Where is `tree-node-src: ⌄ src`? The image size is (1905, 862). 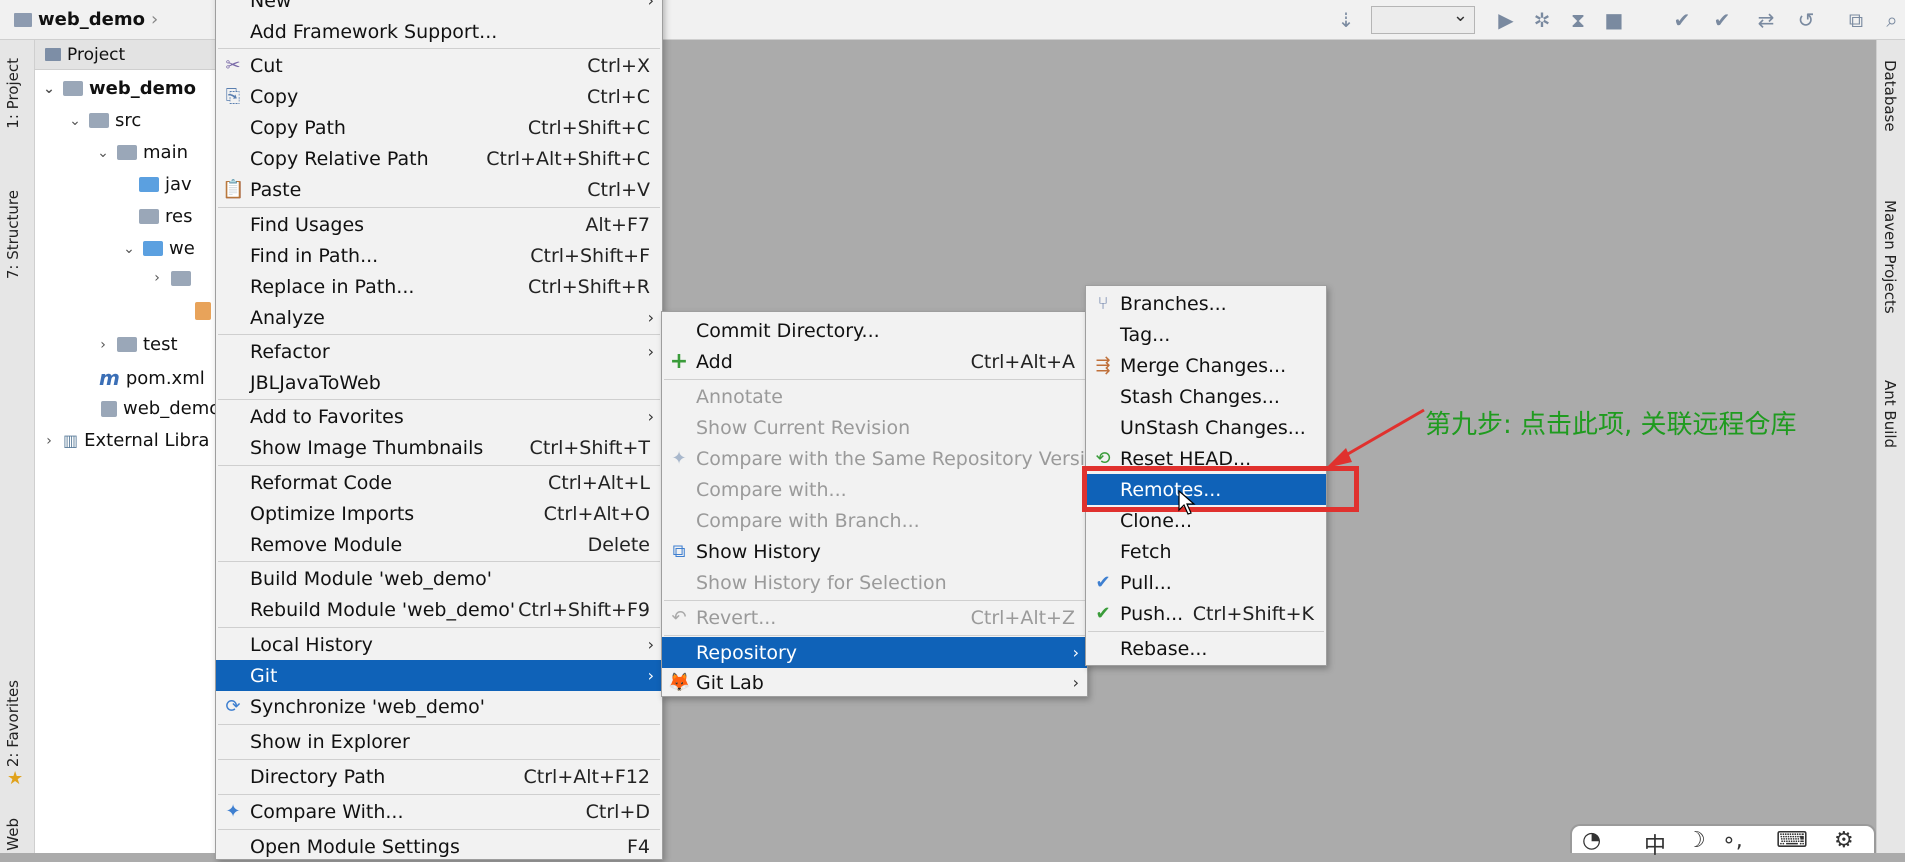
tree-node-src: ⌄ src is located at coordinates (104, 120).